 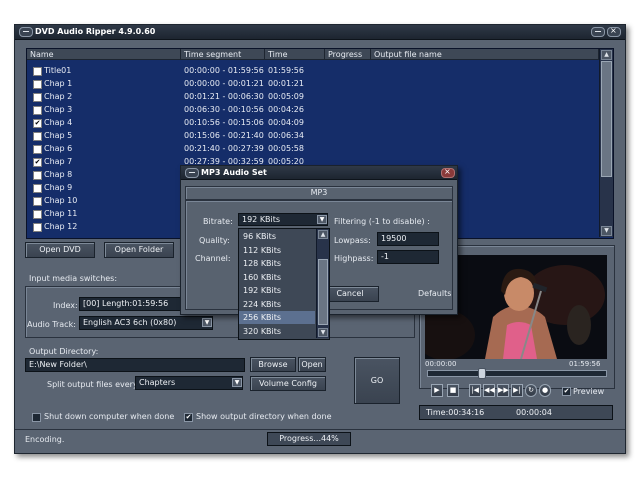 What do you see at coordinates (545, 390) in the screenshot?
I see `snapshot-icon: ●` at bounding box center [545, 390].